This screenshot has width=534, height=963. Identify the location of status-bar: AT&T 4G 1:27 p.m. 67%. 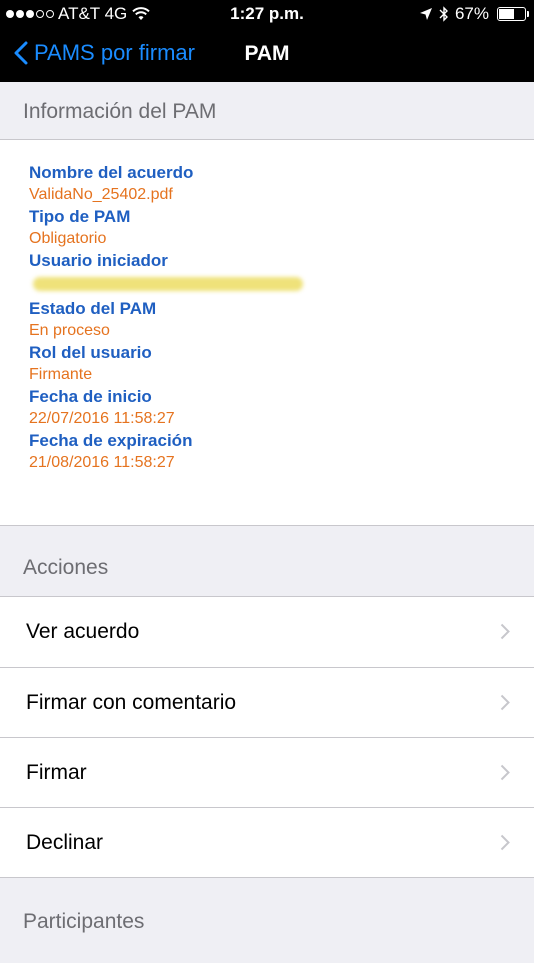
(267, 14).